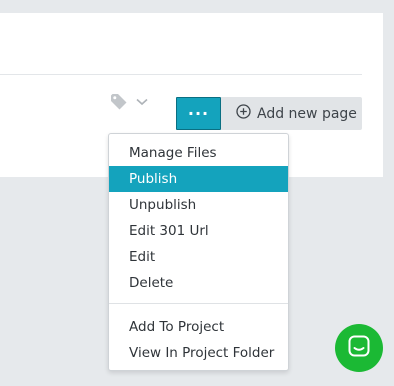  What do you see at coordinates (198, 283) in the screenshot?
I see `menu-item-delete: Delete` at bounding box center [198, 283].